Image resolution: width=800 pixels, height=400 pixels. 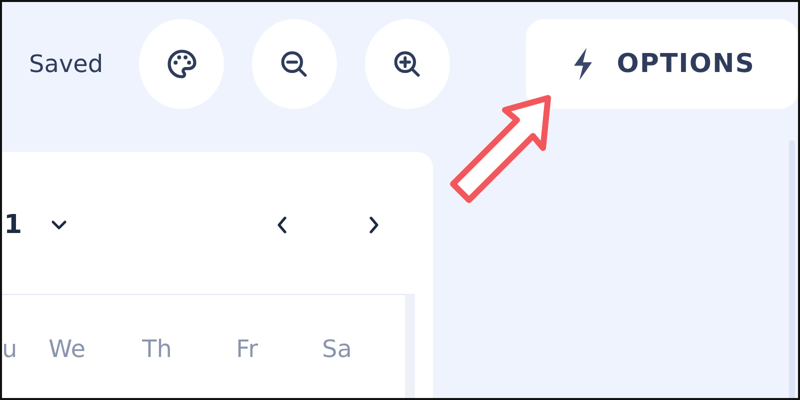 I want to click on weekday-label: Fr, so click(x=247, y=349).